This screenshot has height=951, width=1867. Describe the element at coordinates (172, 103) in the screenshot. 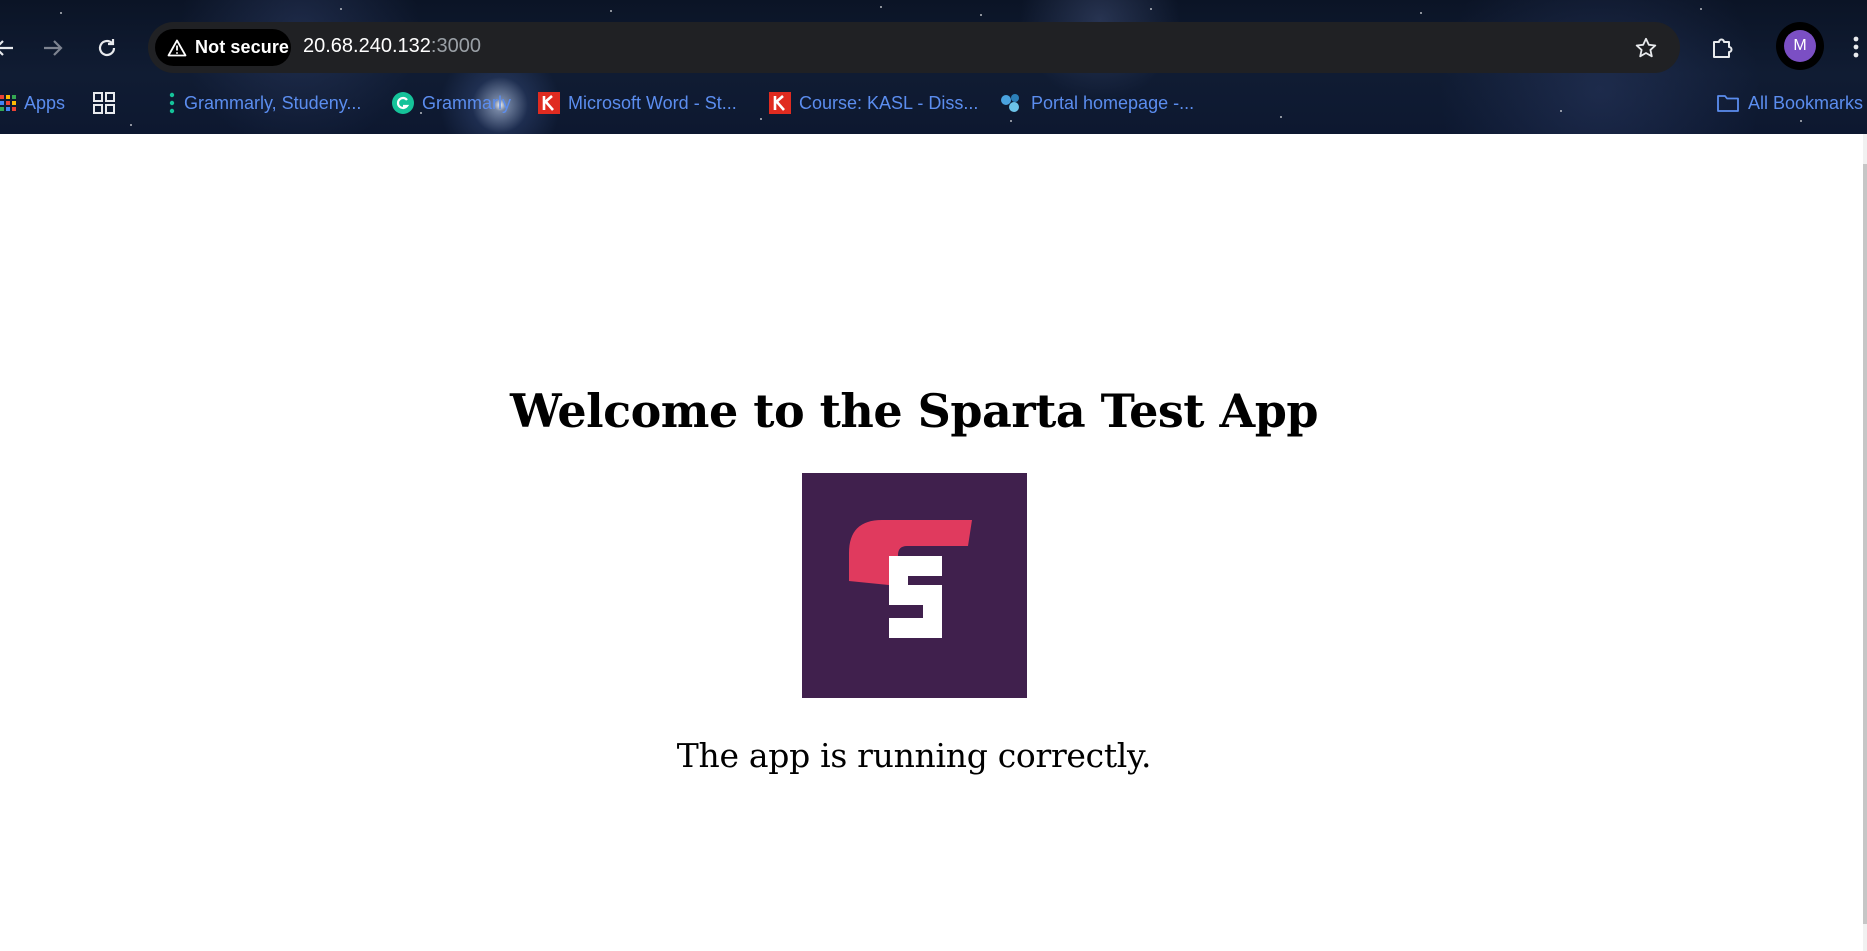

I see `dots-icon` at that location.